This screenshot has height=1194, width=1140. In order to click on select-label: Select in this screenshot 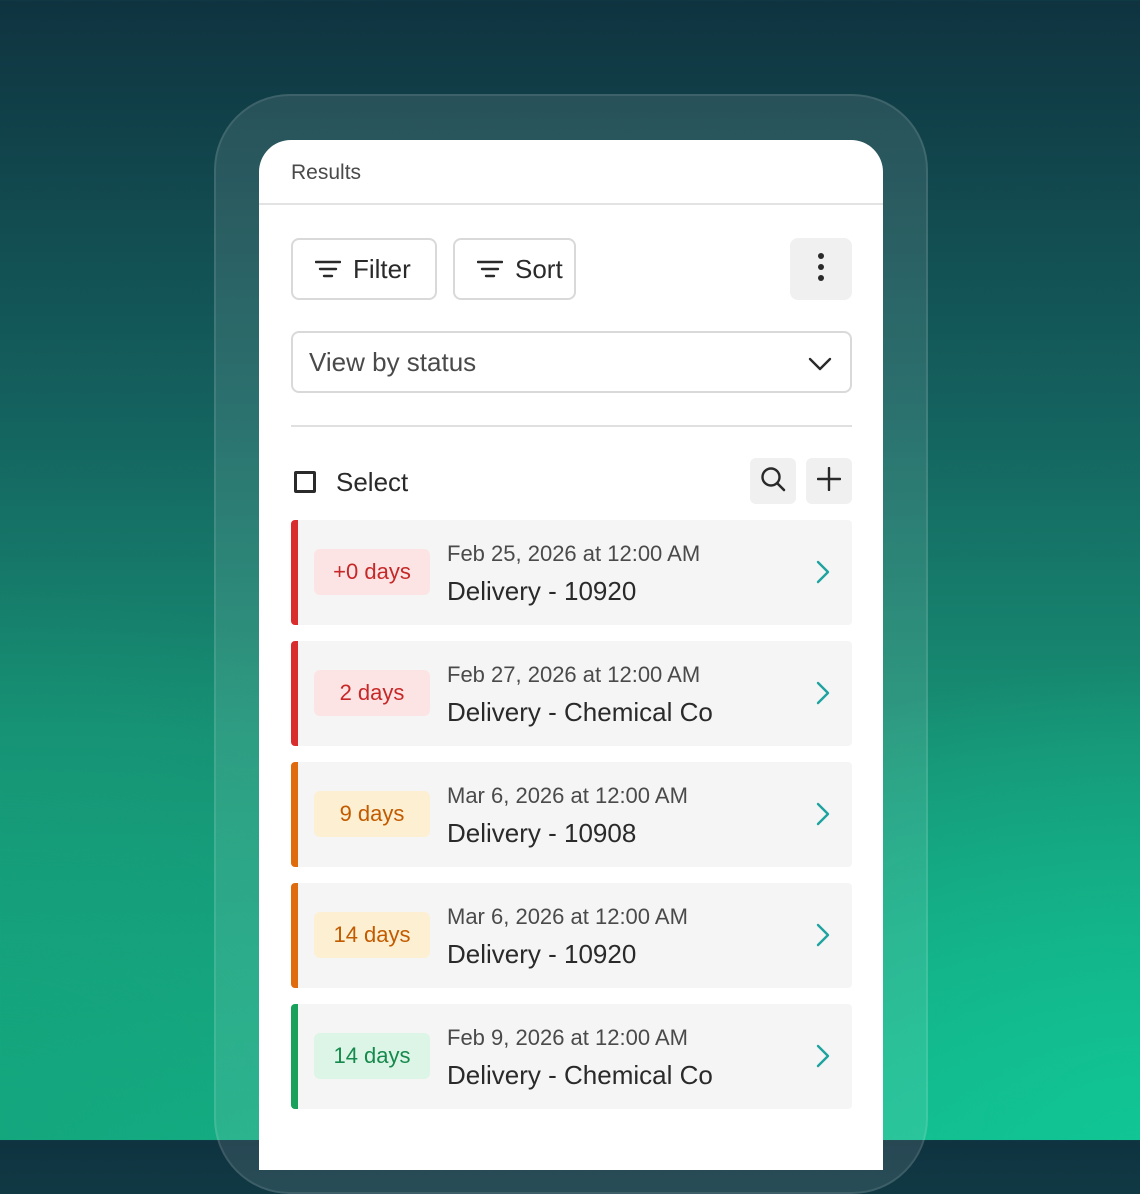, I will do `click(372, 481)`.